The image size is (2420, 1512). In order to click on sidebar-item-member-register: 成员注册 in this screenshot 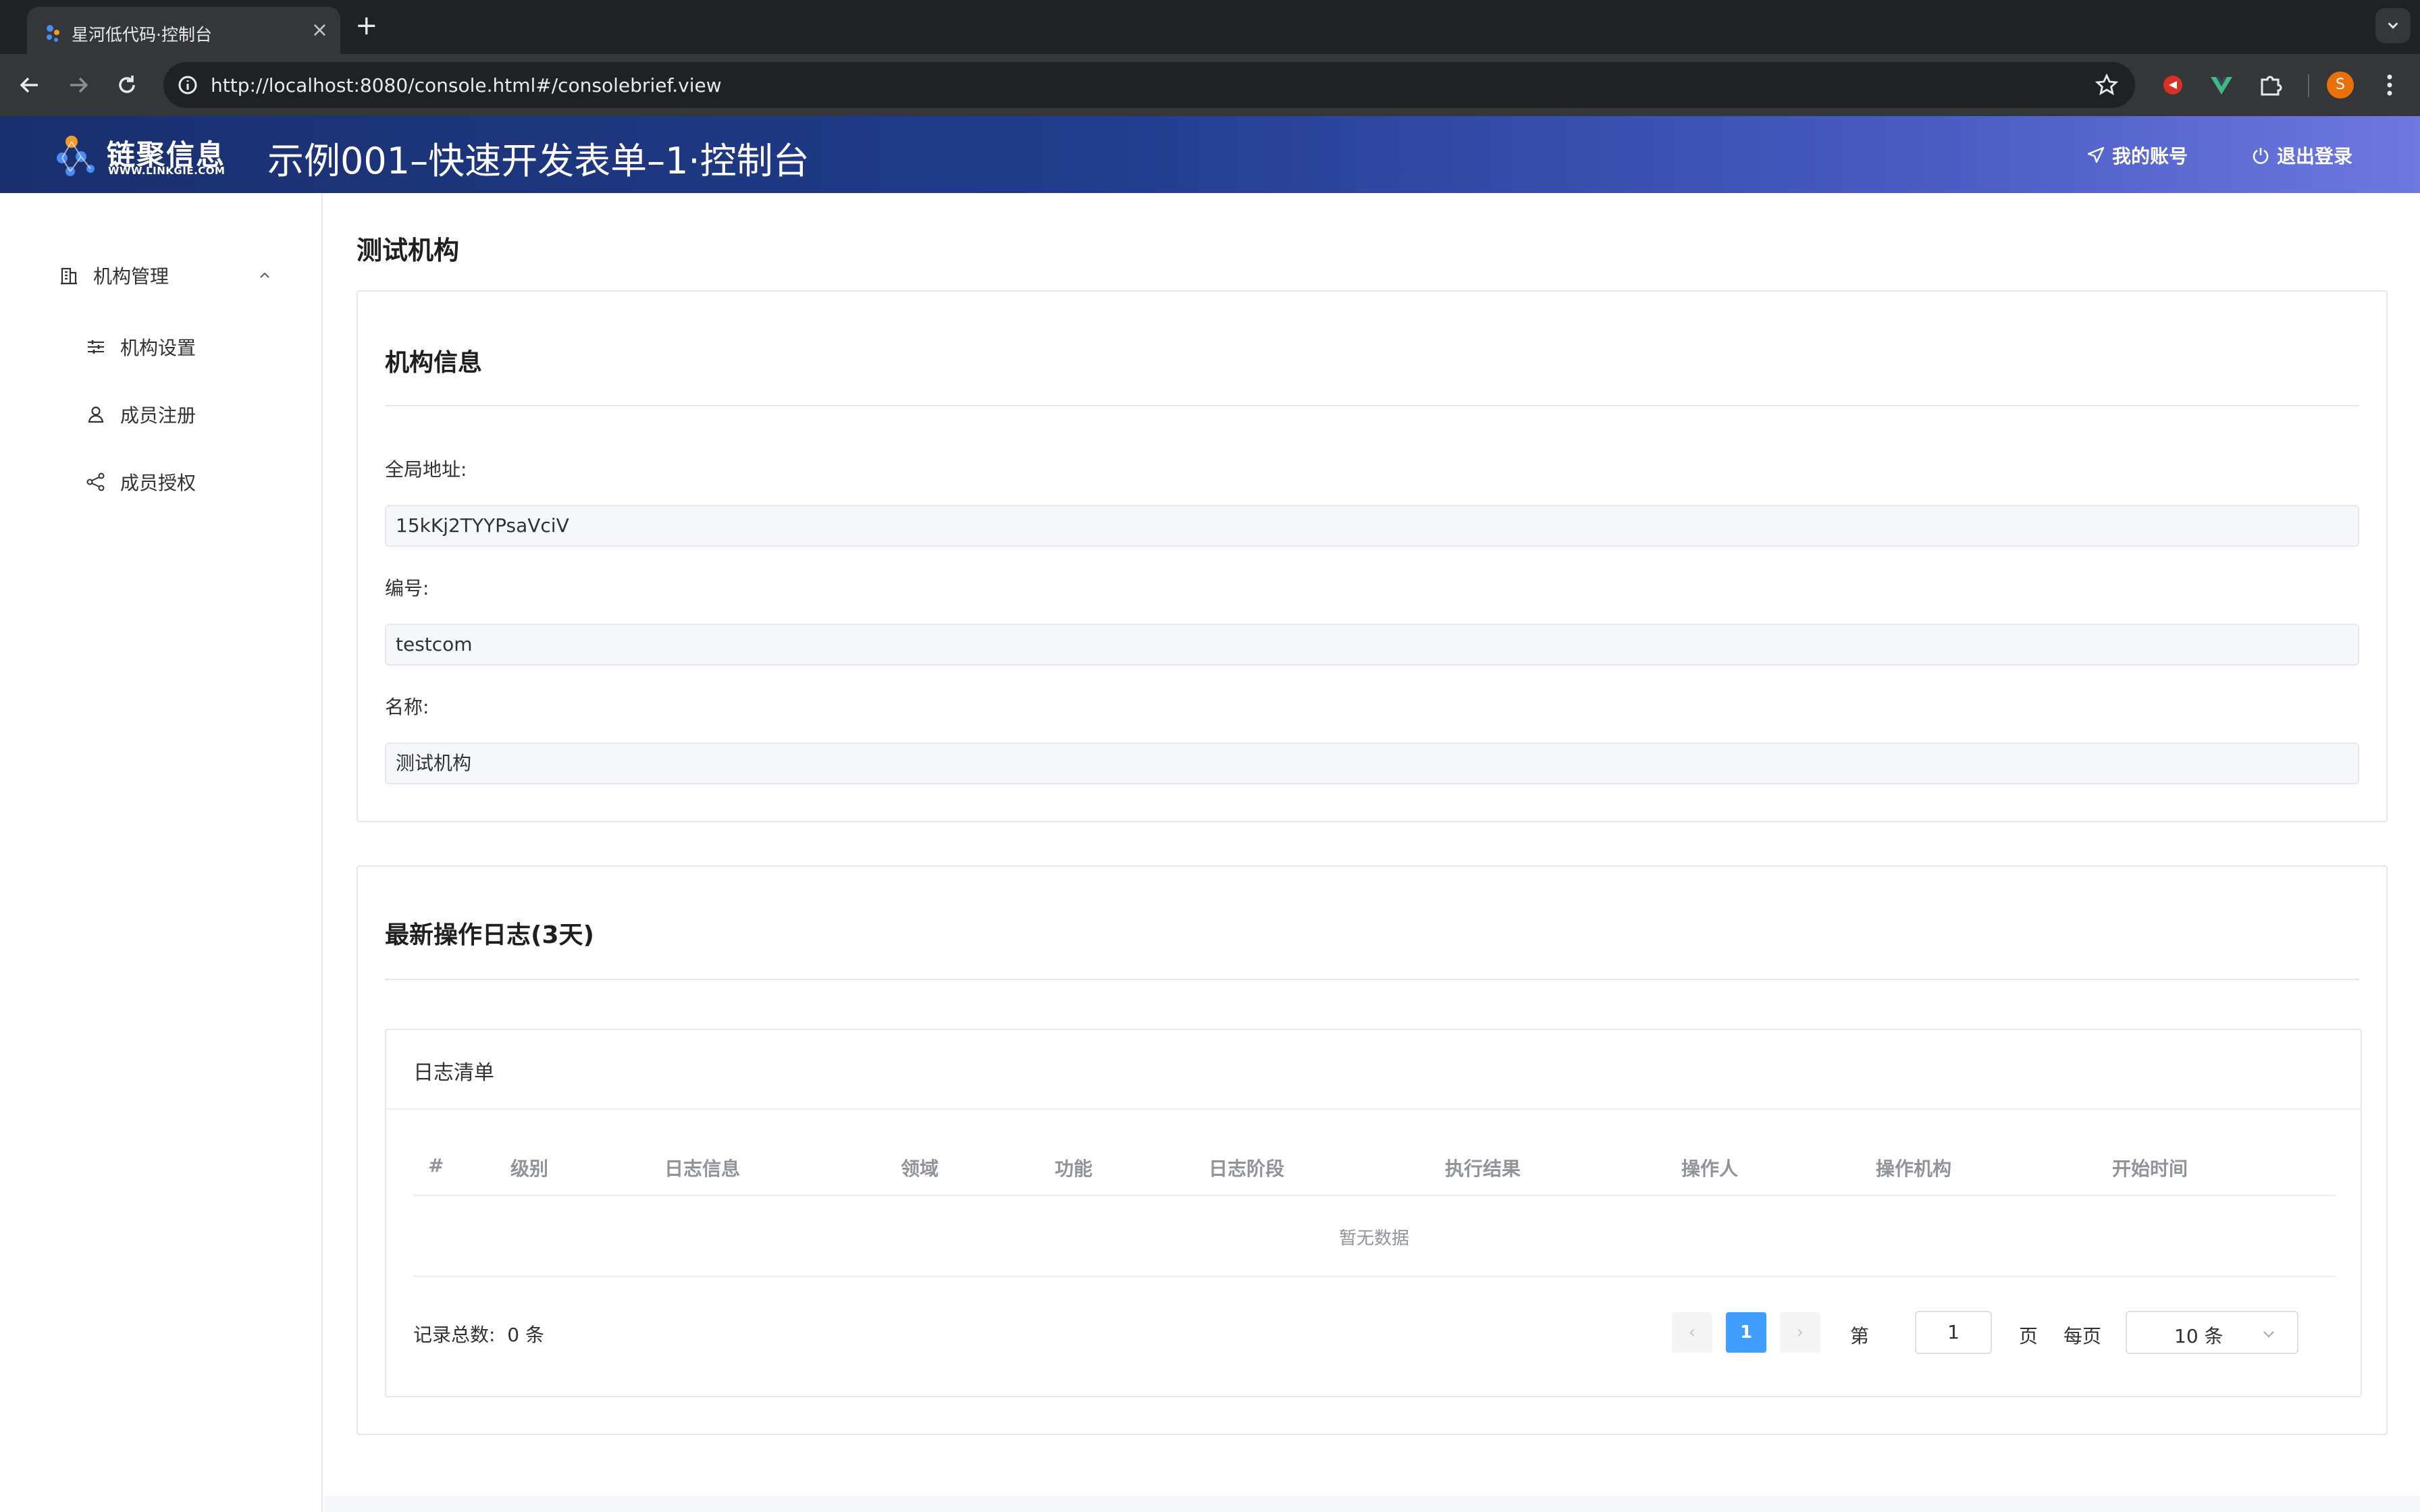, I will do `click(186, 414)`.